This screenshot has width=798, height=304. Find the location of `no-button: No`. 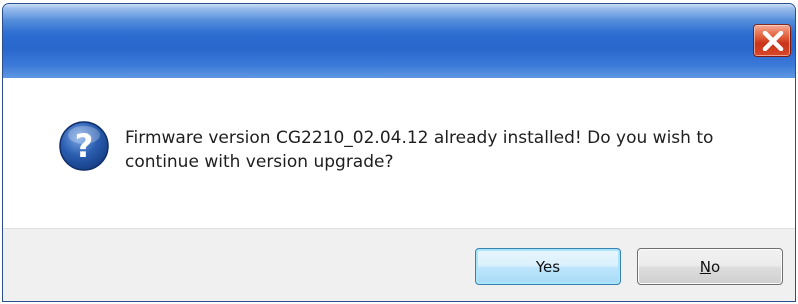

no-button: No is located at coordinates (710, 266).